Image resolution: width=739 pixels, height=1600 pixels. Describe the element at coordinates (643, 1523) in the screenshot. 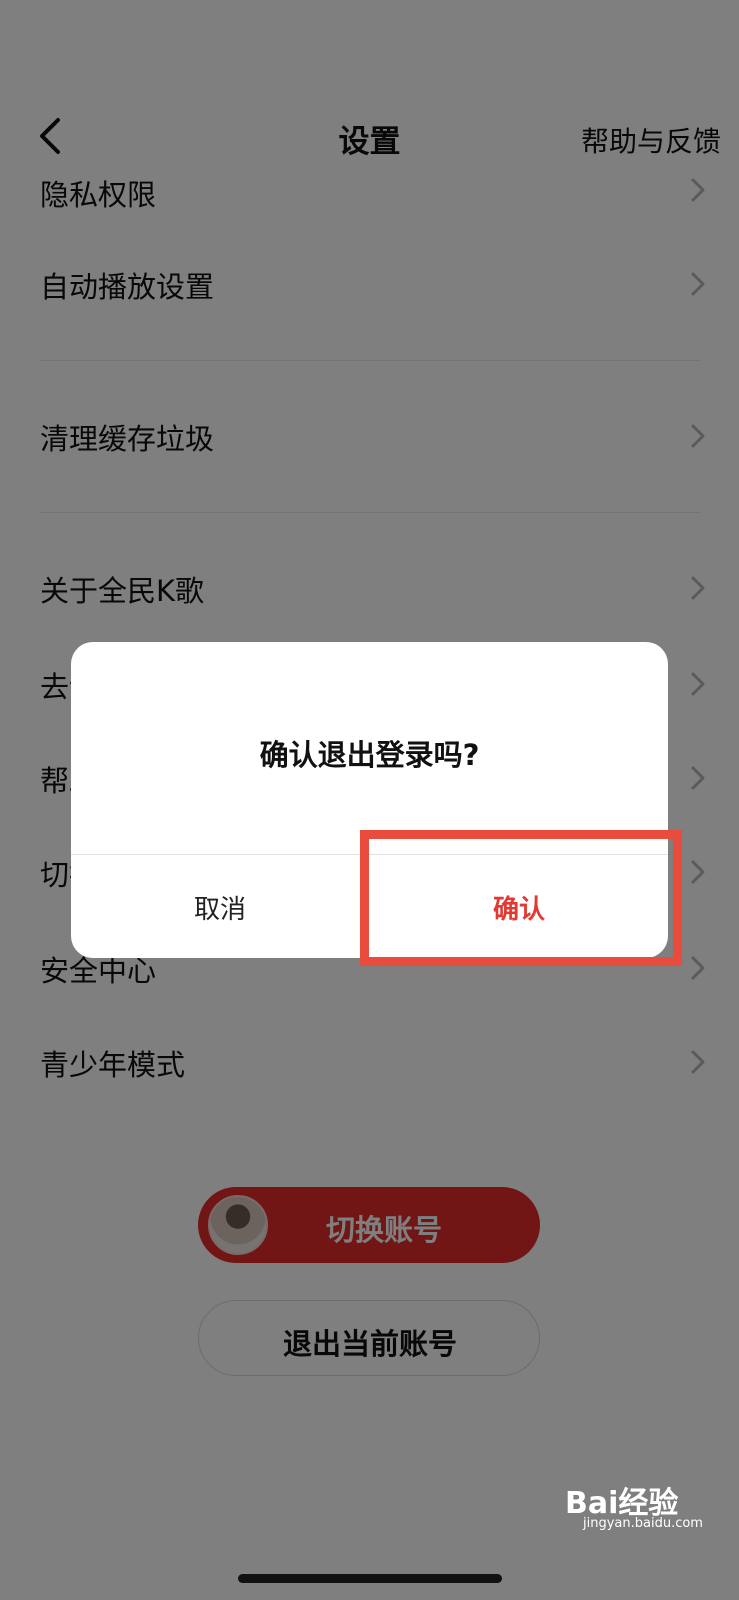

I see `watermark-url: jingyan.baidu.com` at that location.